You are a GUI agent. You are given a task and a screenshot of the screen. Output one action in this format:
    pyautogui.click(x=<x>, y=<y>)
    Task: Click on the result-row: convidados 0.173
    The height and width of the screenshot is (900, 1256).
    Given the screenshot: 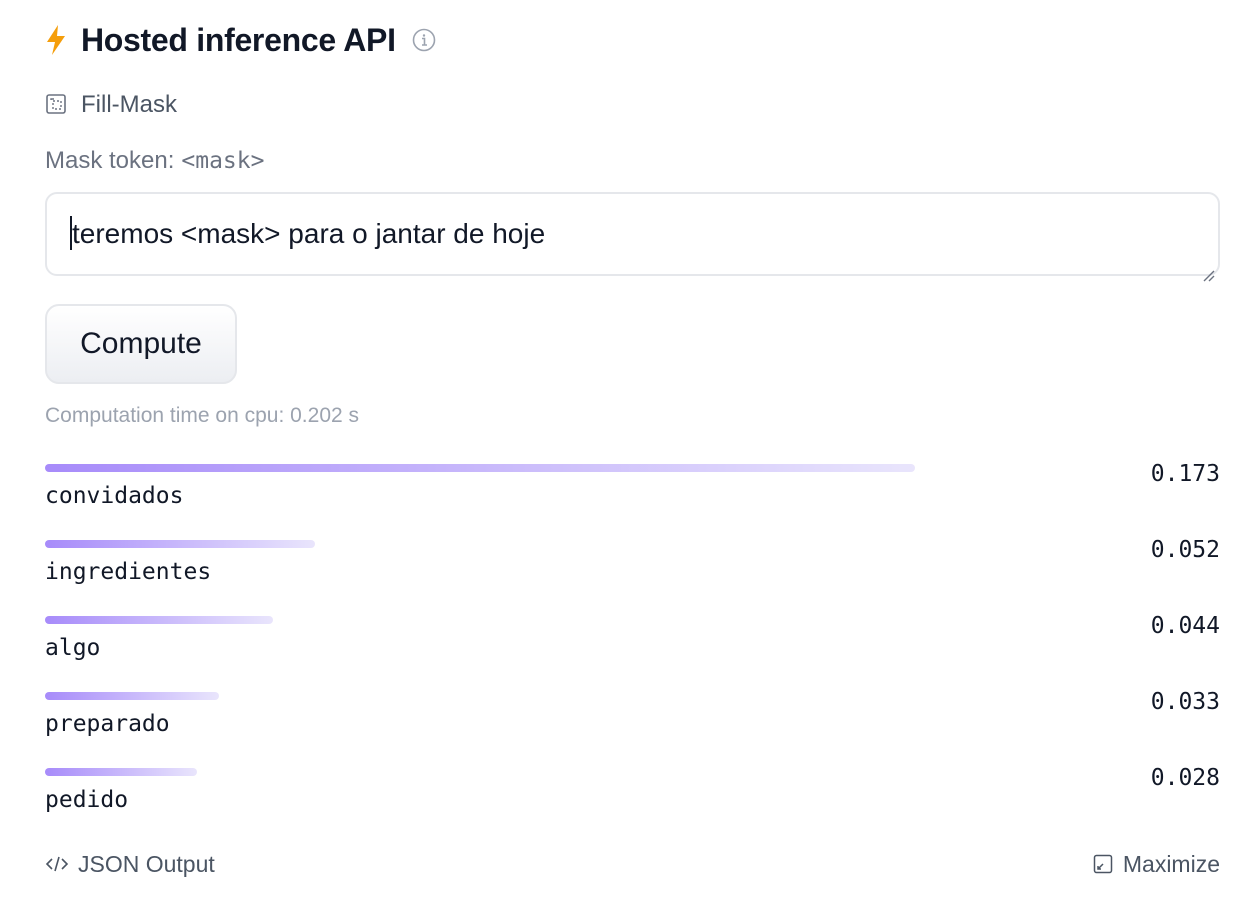 What is the action you would take?
    pyautogui.click(x=632, y=500)
    